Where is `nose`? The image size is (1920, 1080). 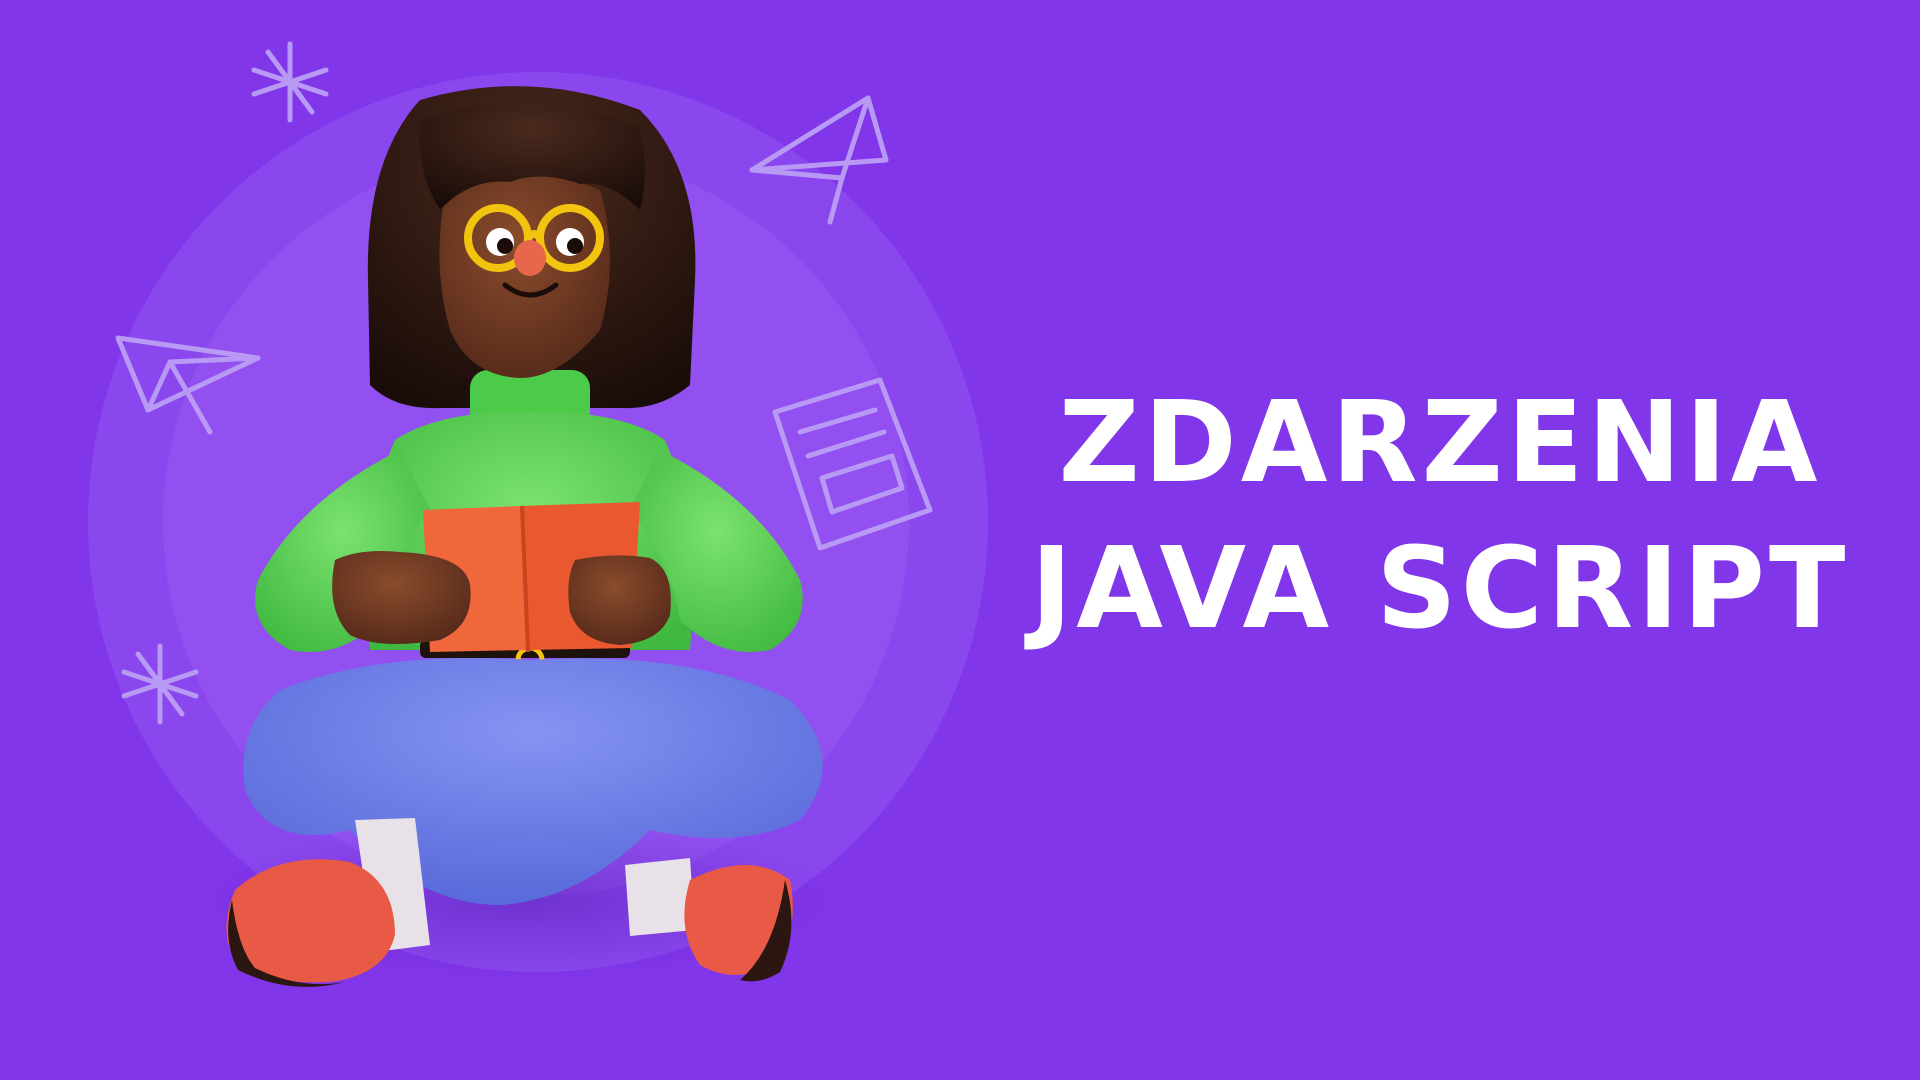
nose is located at coordinates (530, 258).